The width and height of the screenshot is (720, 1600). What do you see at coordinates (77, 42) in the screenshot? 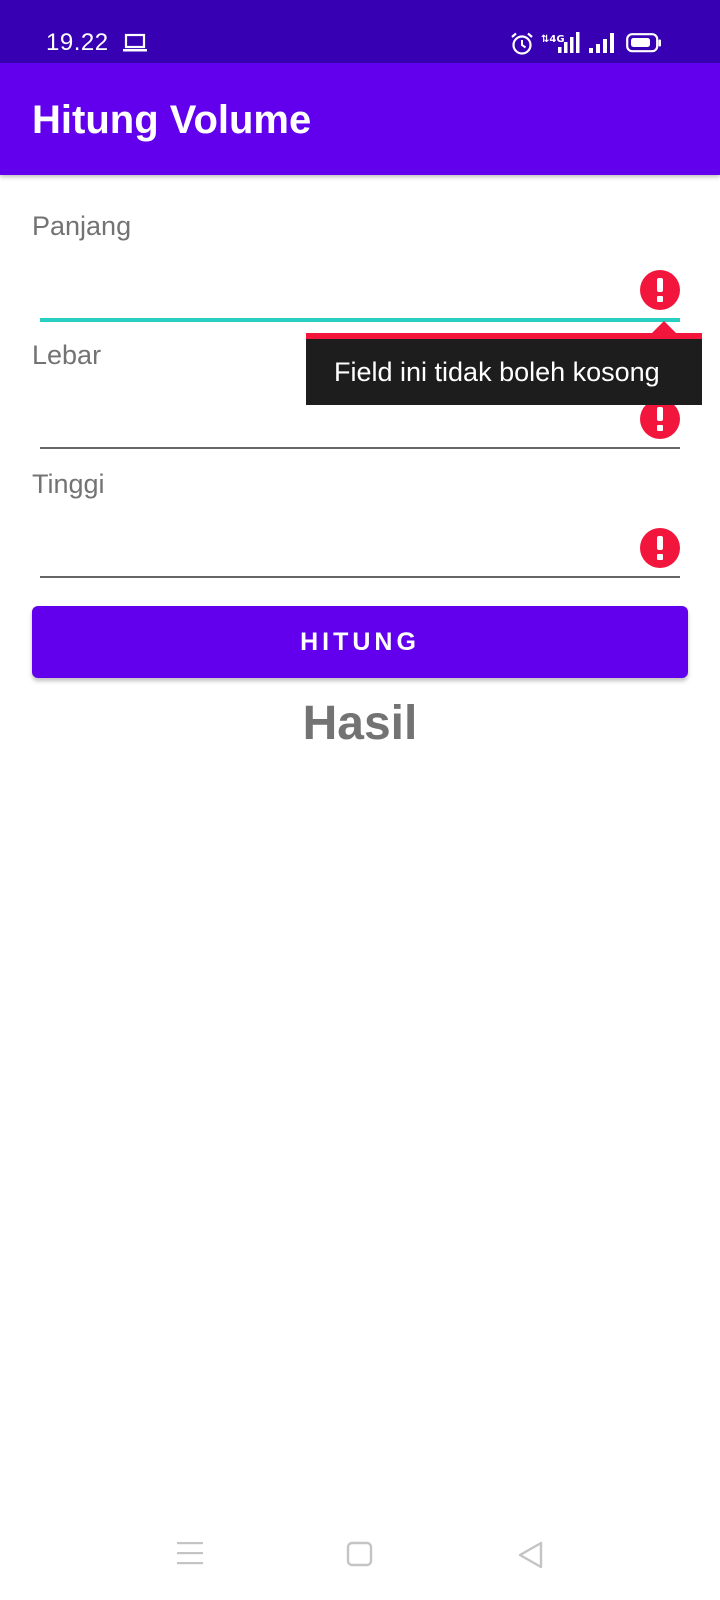
I see `status-time: 19.22` at bounding box center [77, 42].